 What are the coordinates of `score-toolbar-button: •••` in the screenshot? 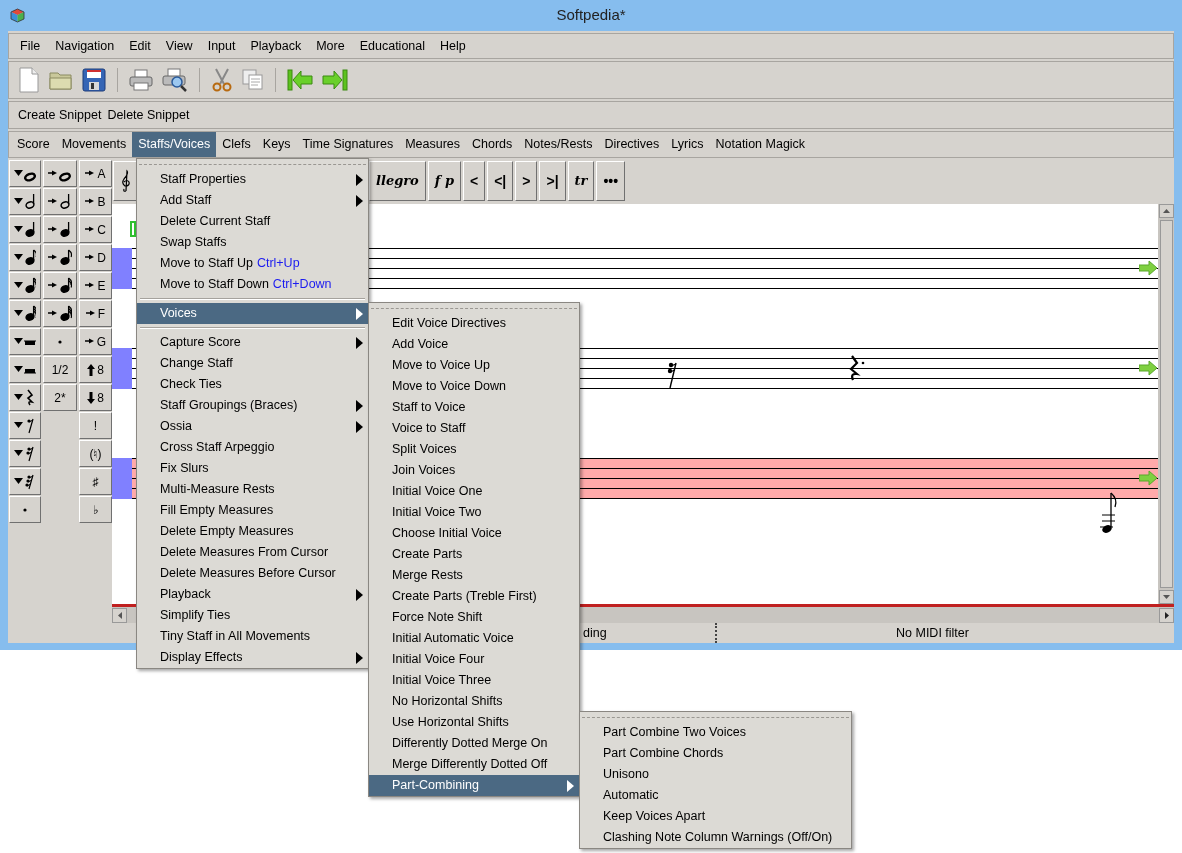 It's located at (611, 181).